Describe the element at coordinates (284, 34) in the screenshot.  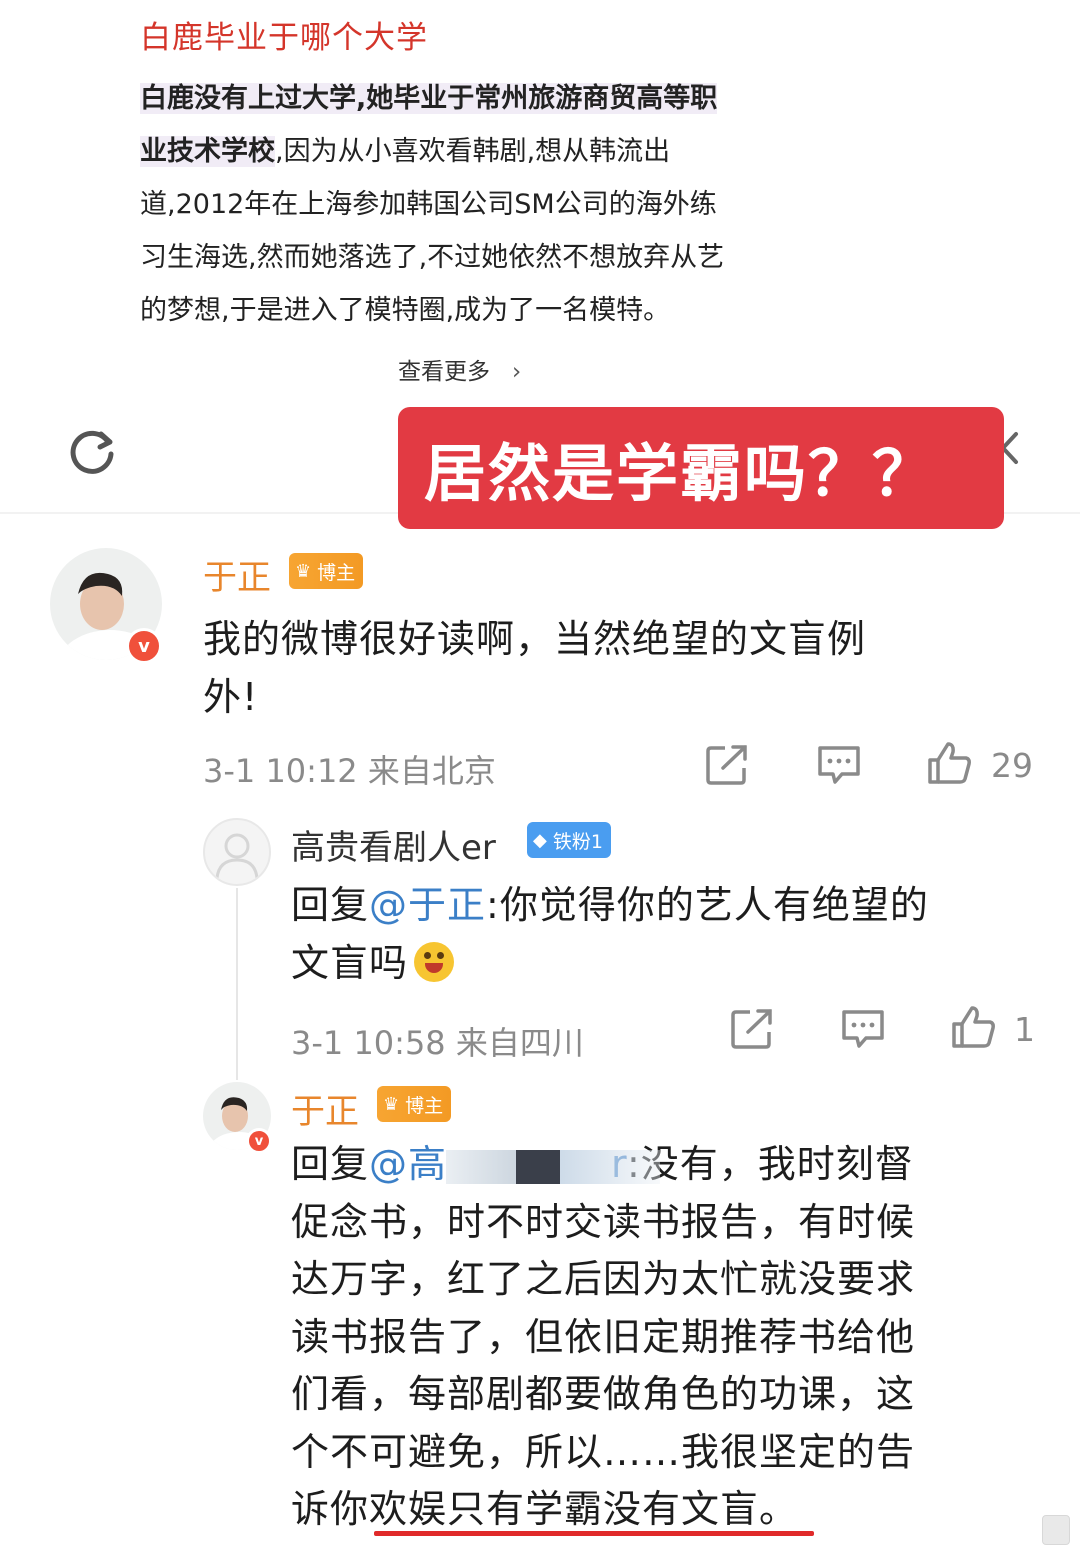
I see `answer-title: 白鹿毕业于哪个大学` at that location.